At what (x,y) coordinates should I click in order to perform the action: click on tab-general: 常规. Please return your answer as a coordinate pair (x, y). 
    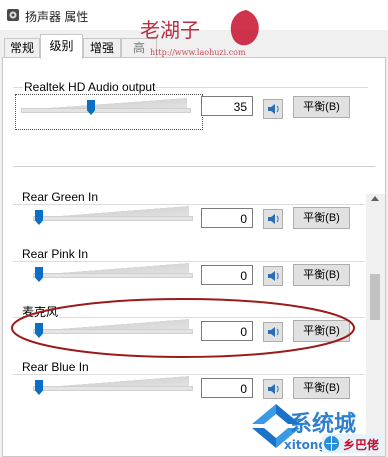
    Looking at the image, I should click on (22, 48).